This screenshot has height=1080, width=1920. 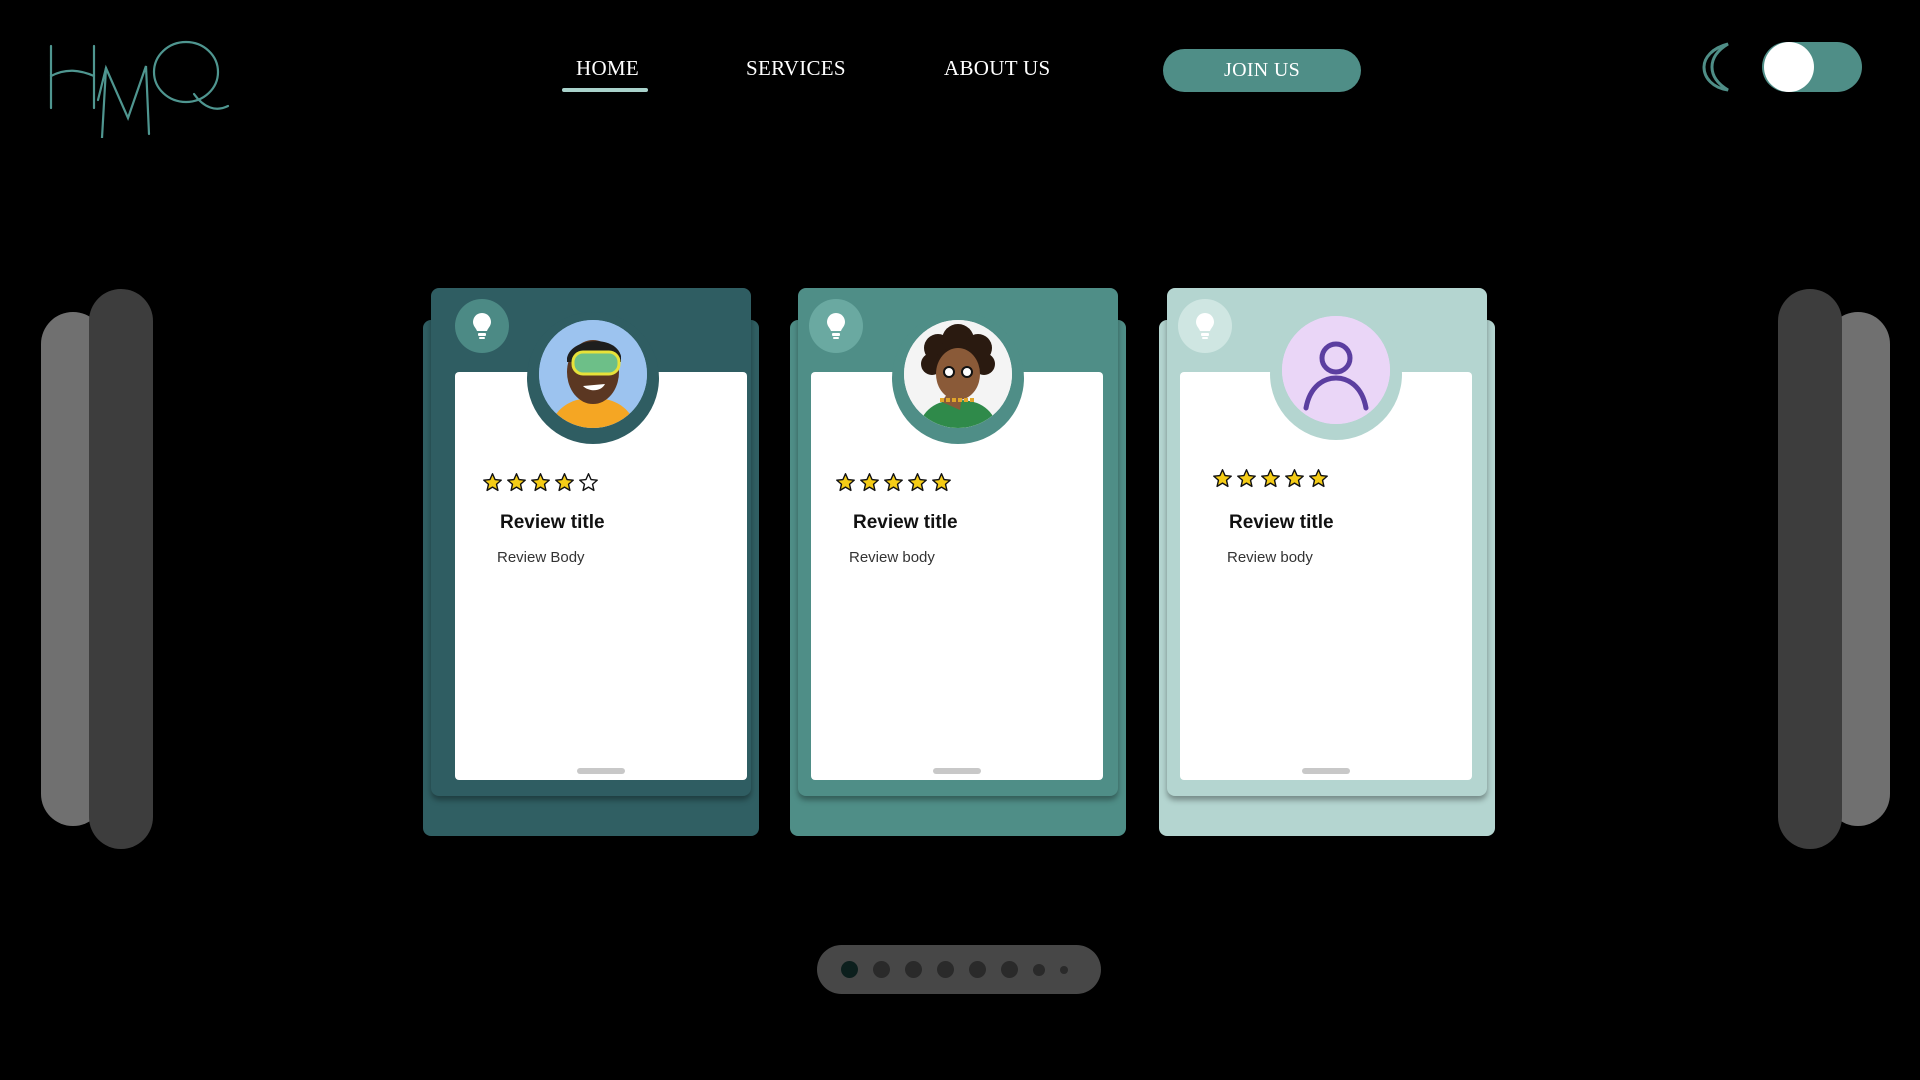 I want to click on star-empty-icon, so click(x=588, y=482).